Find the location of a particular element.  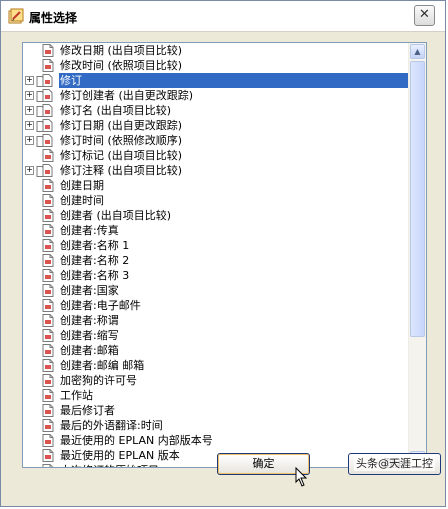

list-item-label: 创建者 (出自项目比较) is located at coordinates (116, 215).